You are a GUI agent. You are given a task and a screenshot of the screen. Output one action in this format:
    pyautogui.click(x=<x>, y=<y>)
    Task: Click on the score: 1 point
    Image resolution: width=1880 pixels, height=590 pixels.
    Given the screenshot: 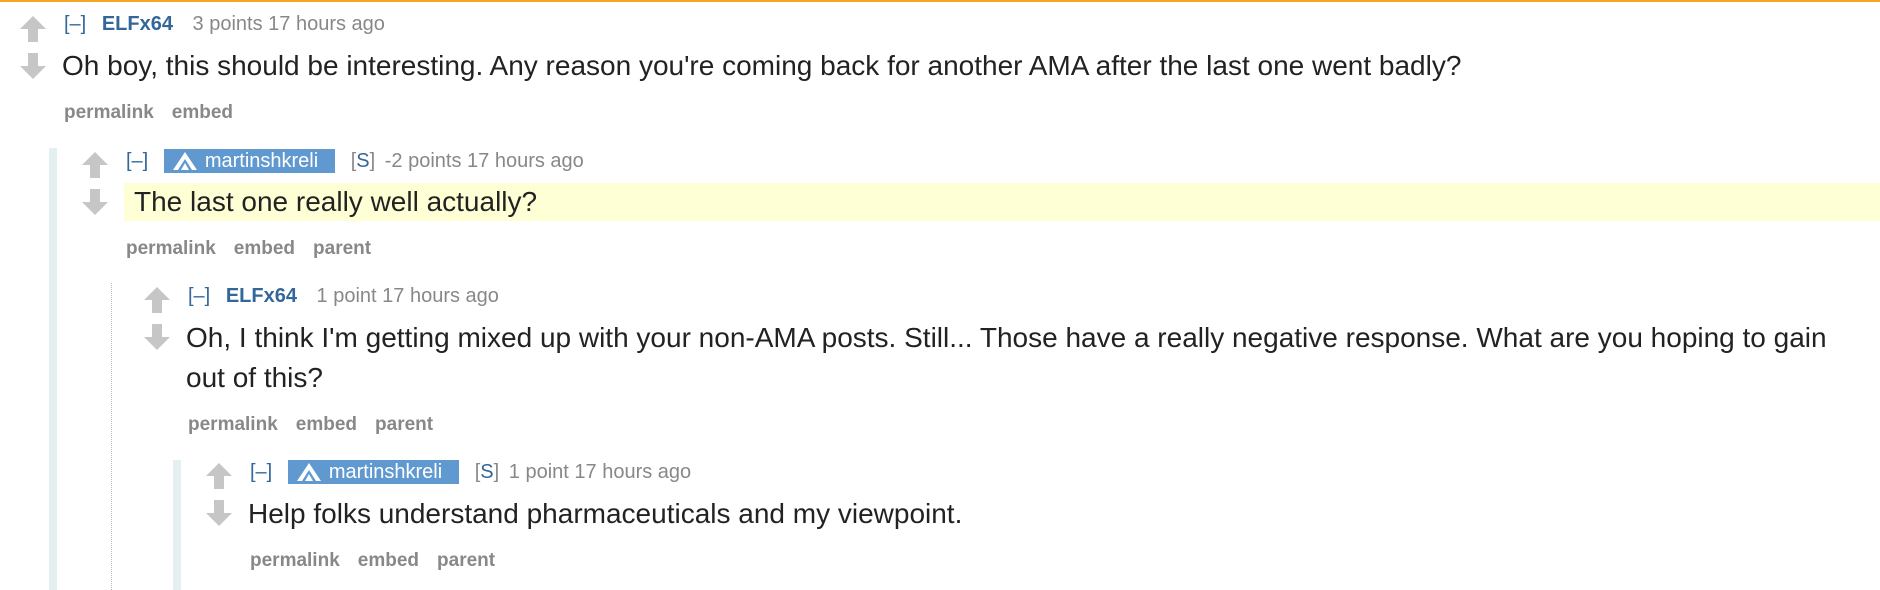 What is the action you would take?
    pyautogui.click(x=538, y=472)
    